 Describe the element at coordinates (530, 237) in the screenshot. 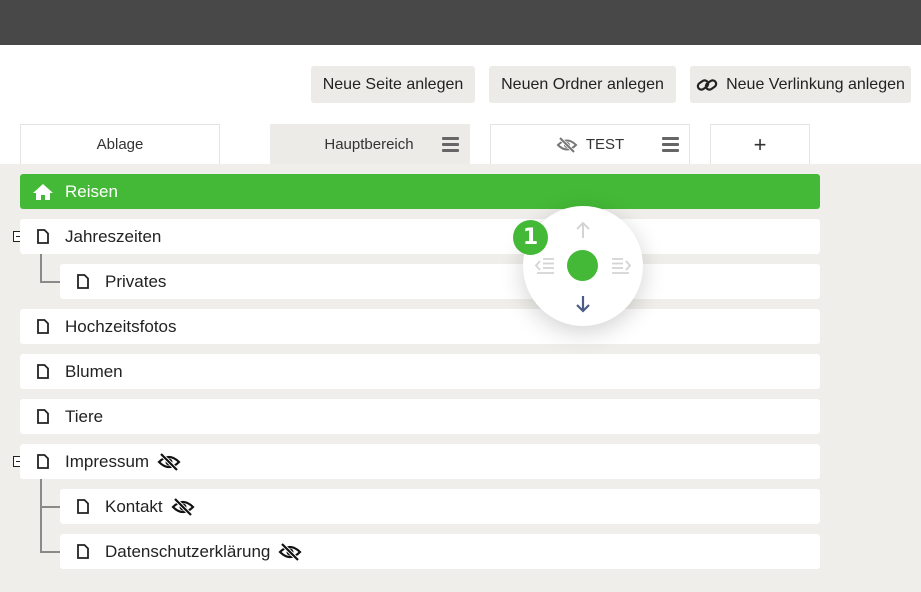

I see `step-badge: 1` at that location.